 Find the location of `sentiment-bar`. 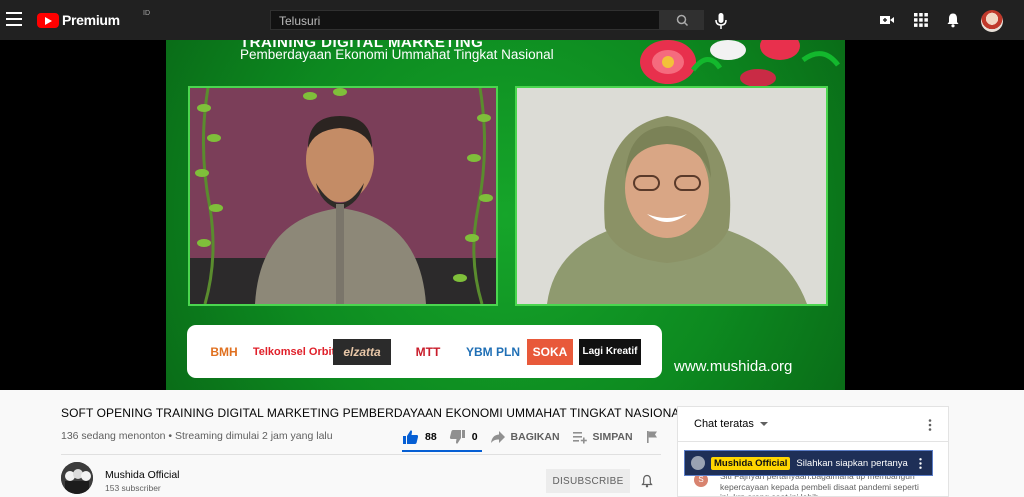

sentiment-bar is located at coordinates (442, 451).